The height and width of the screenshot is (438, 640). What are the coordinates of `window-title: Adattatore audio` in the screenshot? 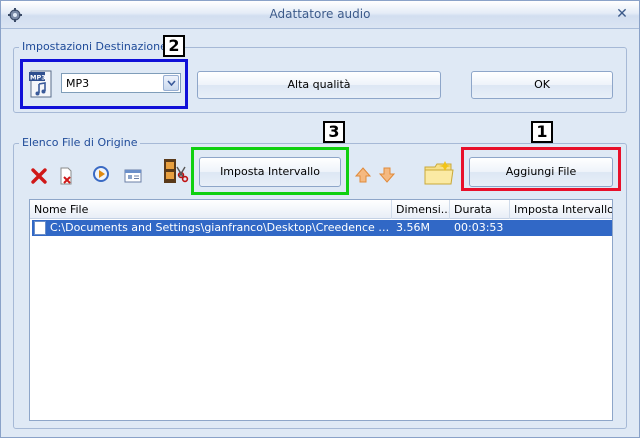 It's located at (320, 14).